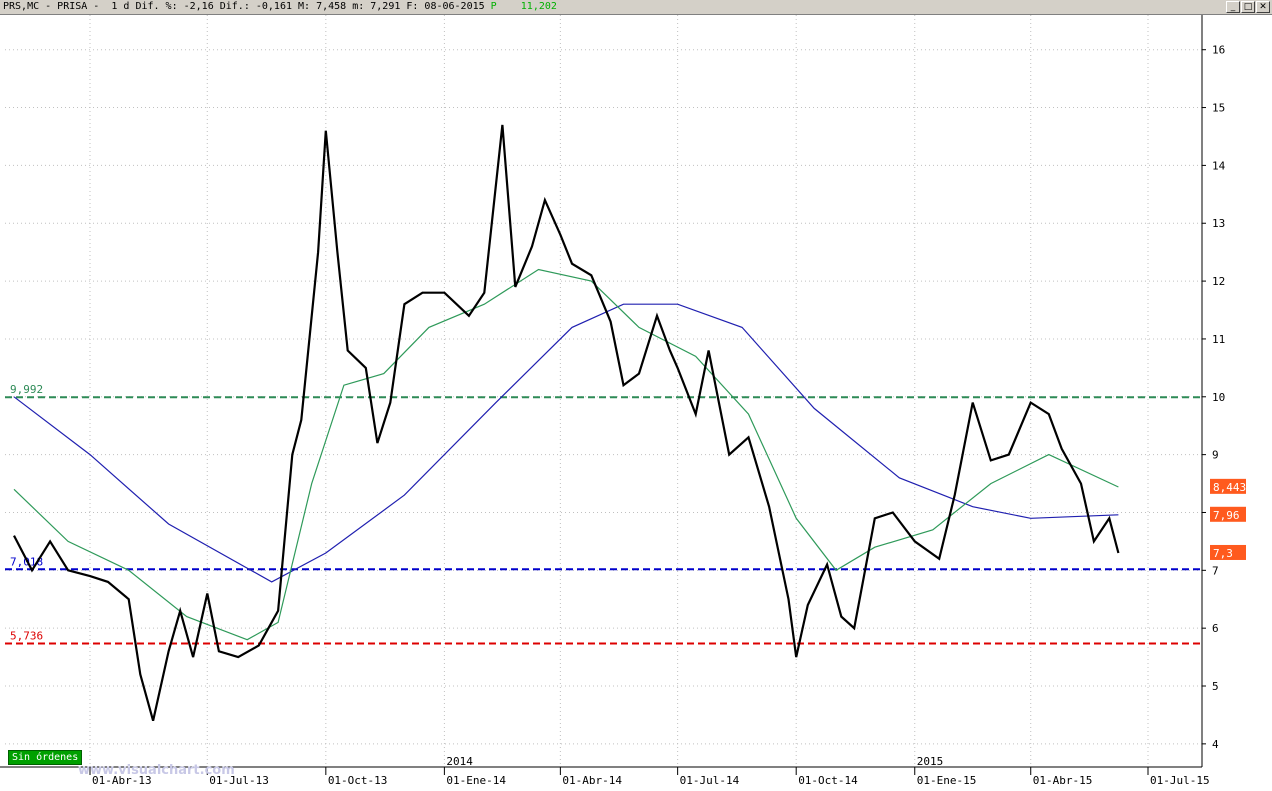  Describe the element at coordinates (1063, 780) in the screenshot. I see `time-axis-label: 01-Abr-15` at that location.